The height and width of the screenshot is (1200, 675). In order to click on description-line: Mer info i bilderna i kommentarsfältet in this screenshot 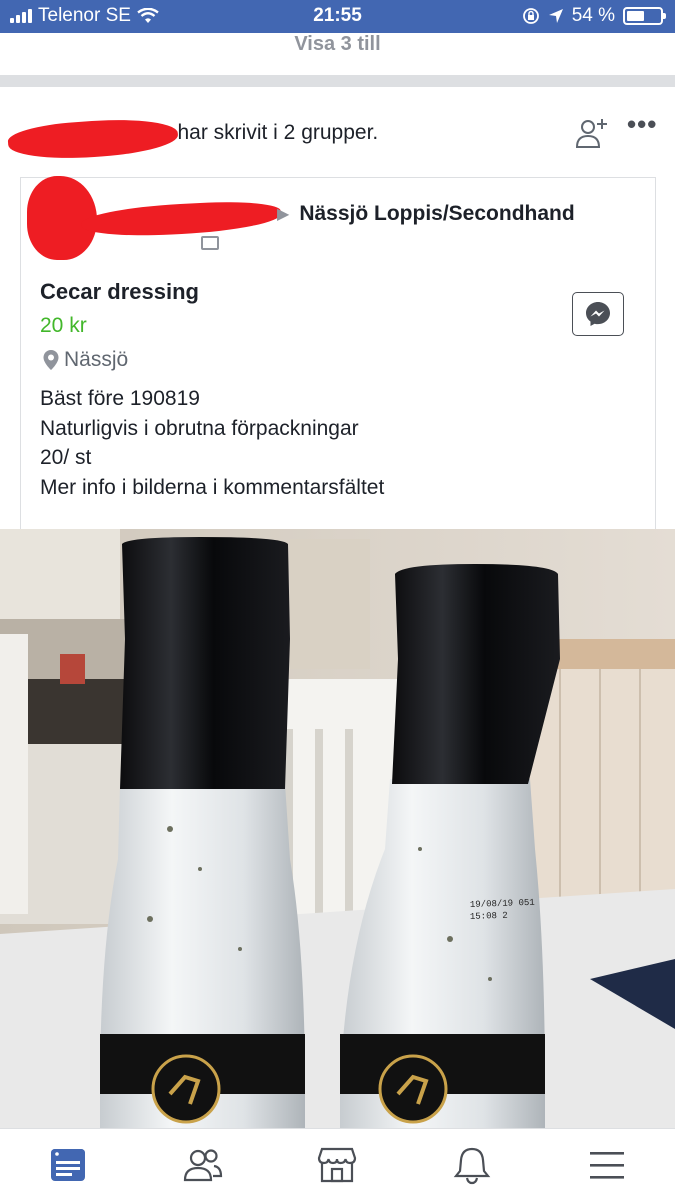, I will do `click(212, 487)`.